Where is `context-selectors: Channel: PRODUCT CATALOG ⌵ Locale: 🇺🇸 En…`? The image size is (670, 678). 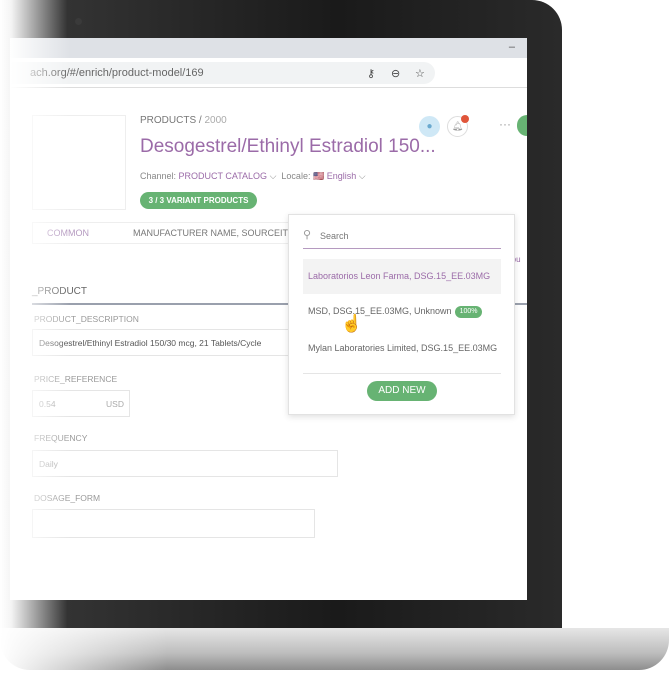 context-selectors: Channel: PRODUCT CATALOG ⌵ Locale: 🇺🇸 En… is located at coordinates (253, 176).